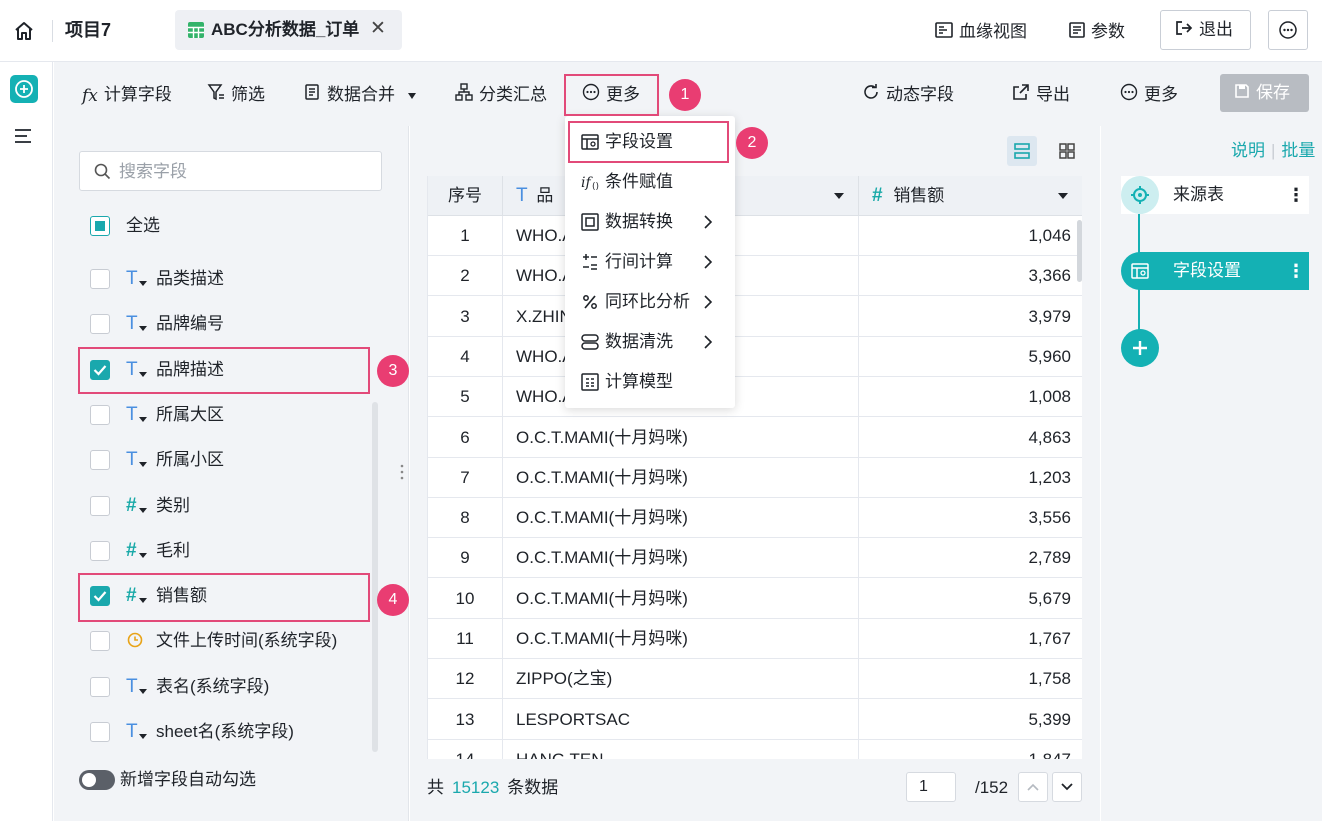  I want to click on select-all-row: 全选, so click(235, 227).